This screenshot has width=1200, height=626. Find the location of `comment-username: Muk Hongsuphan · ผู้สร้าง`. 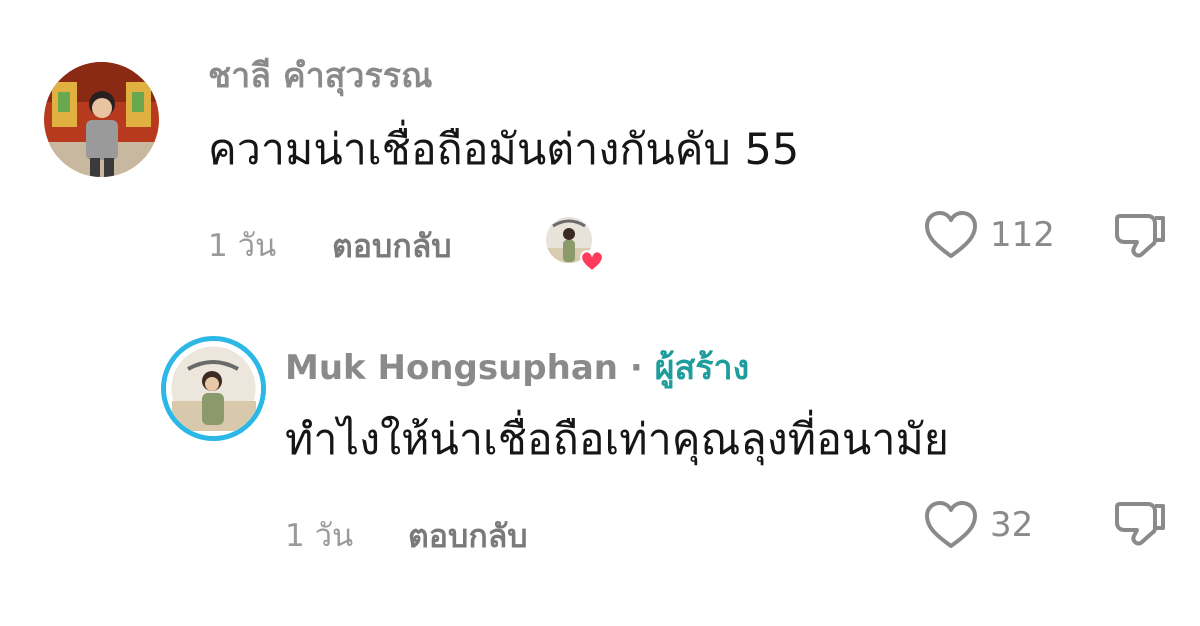

comment-username: Muk Hongsuphan · ผู้สร้าง is located at coordinates (517, 368).